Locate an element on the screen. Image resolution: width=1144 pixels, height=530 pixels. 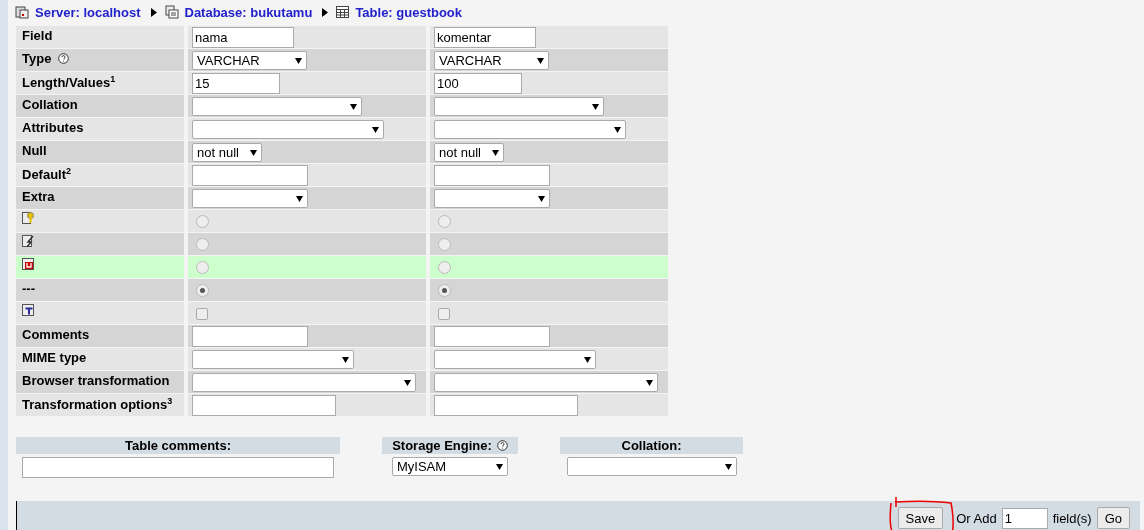
row-label: Field is located at coordinates (37, 35).